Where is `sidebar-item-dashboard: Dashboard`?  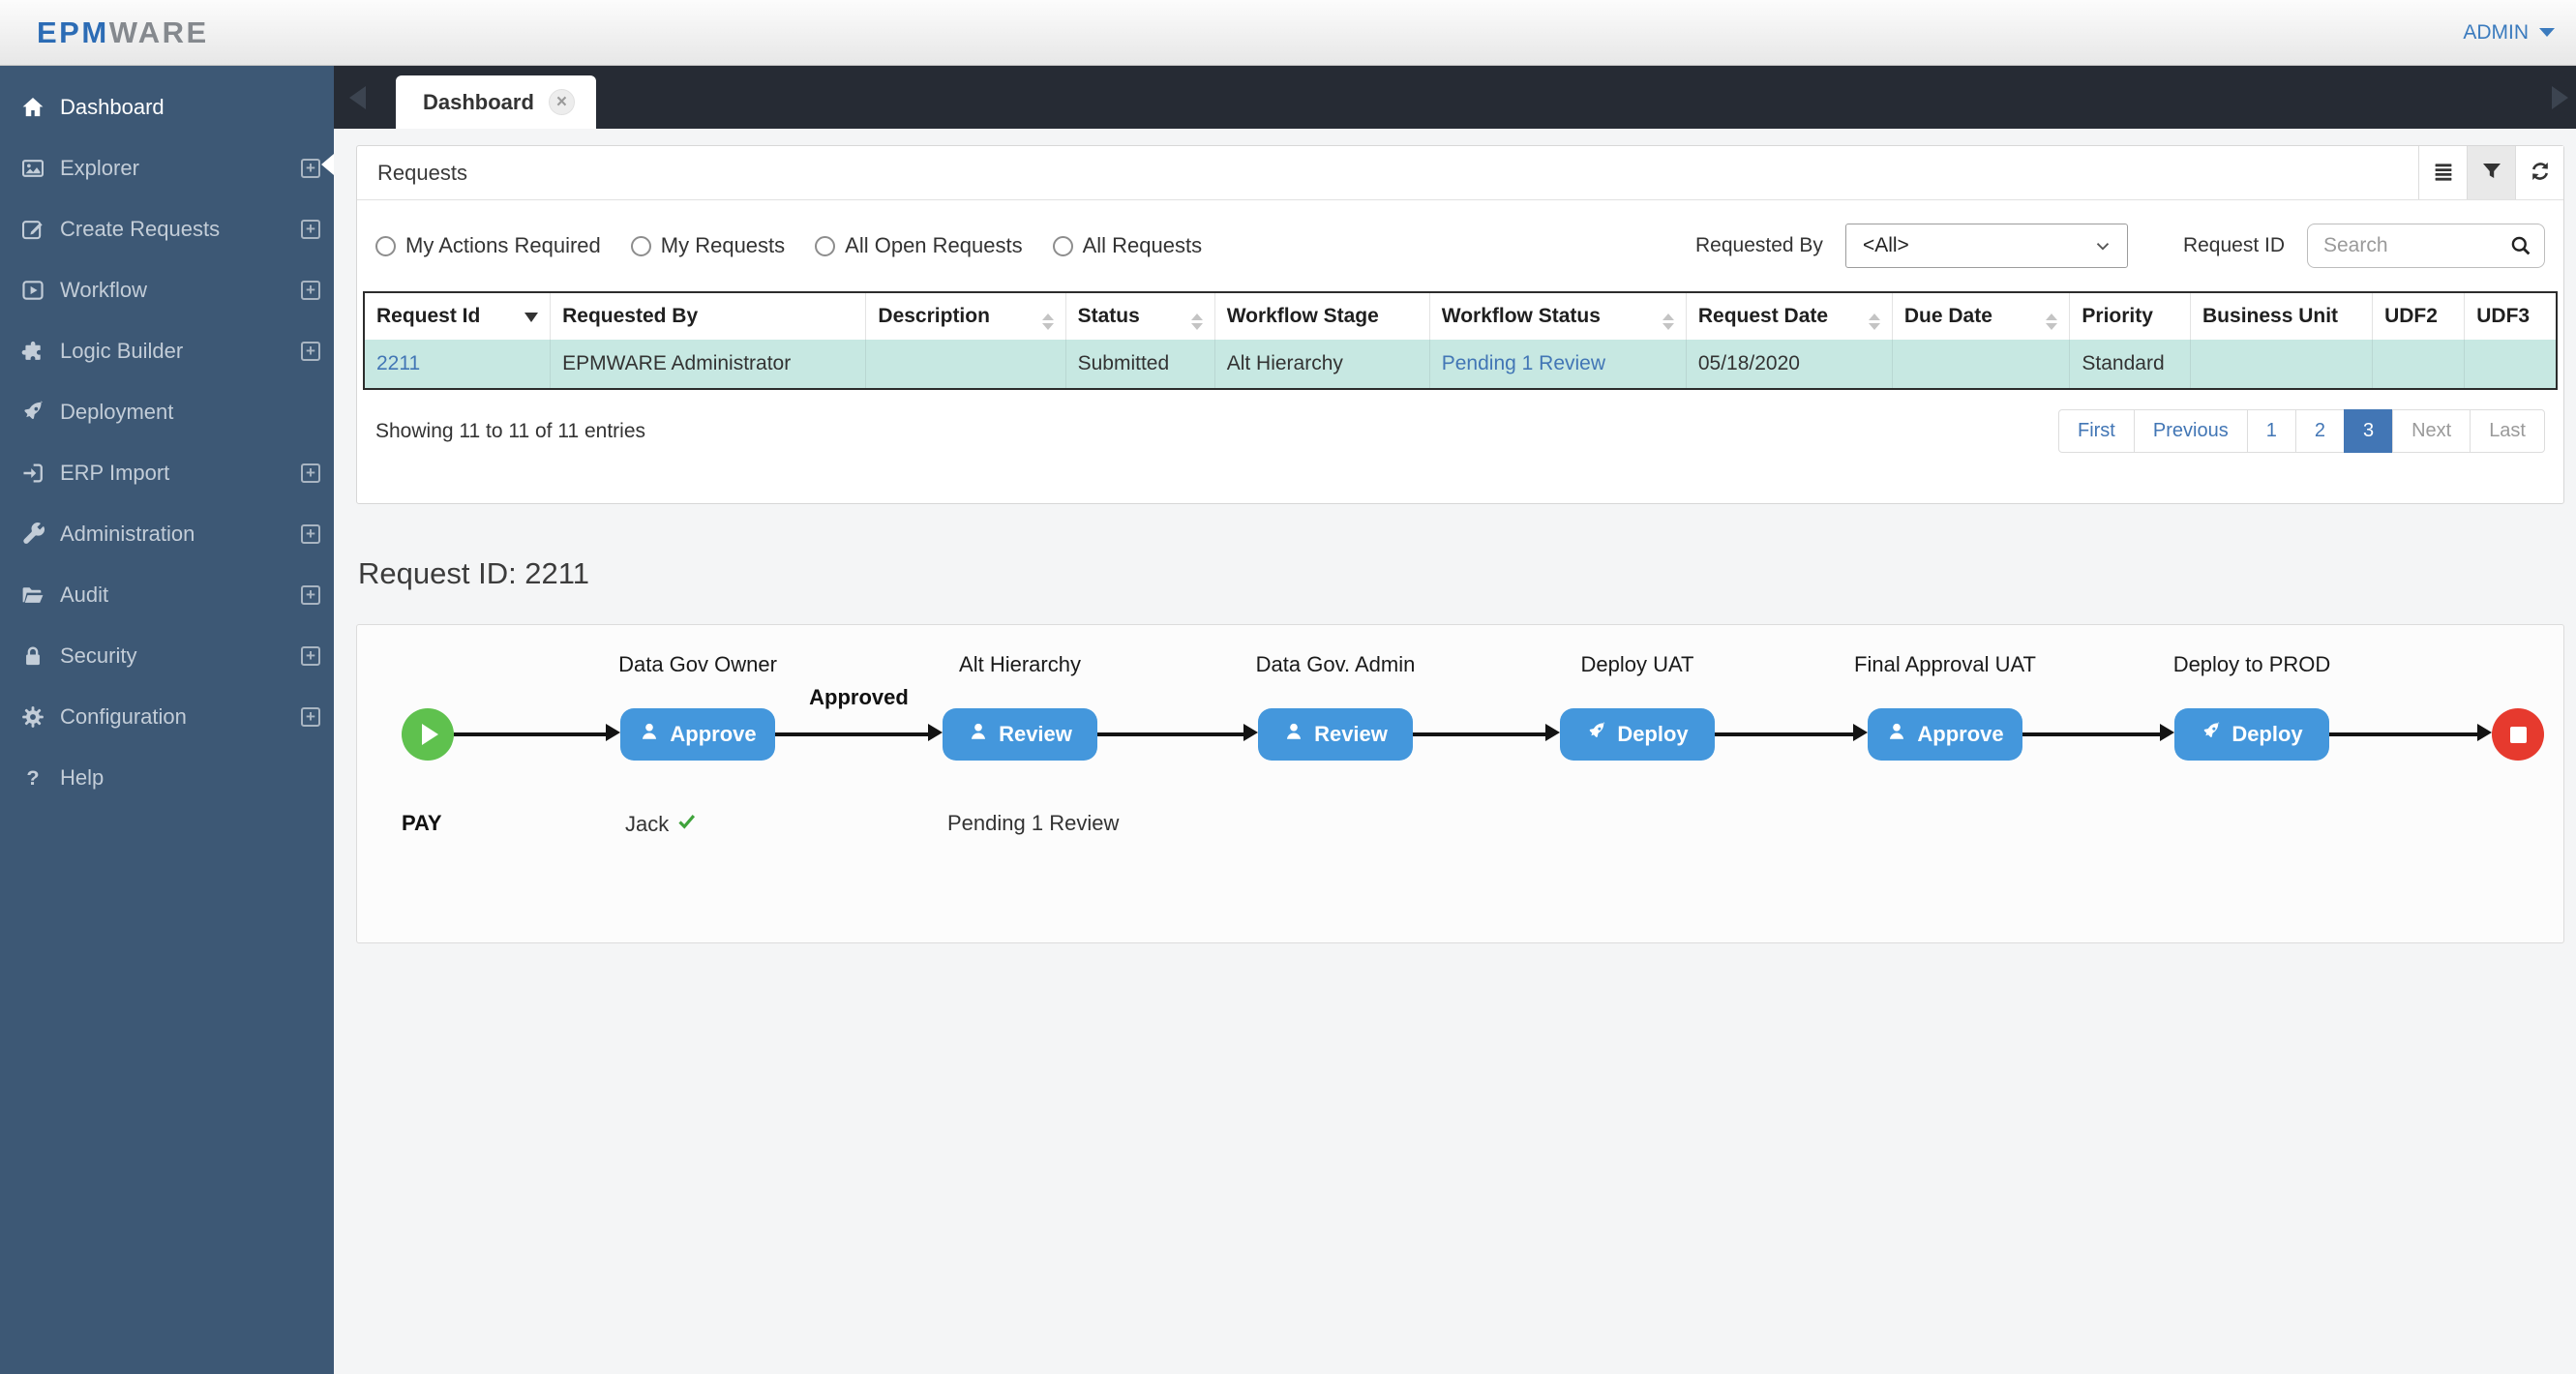
sidebar-item-dashboard: Dashboard is located at coordinates (167, 107).